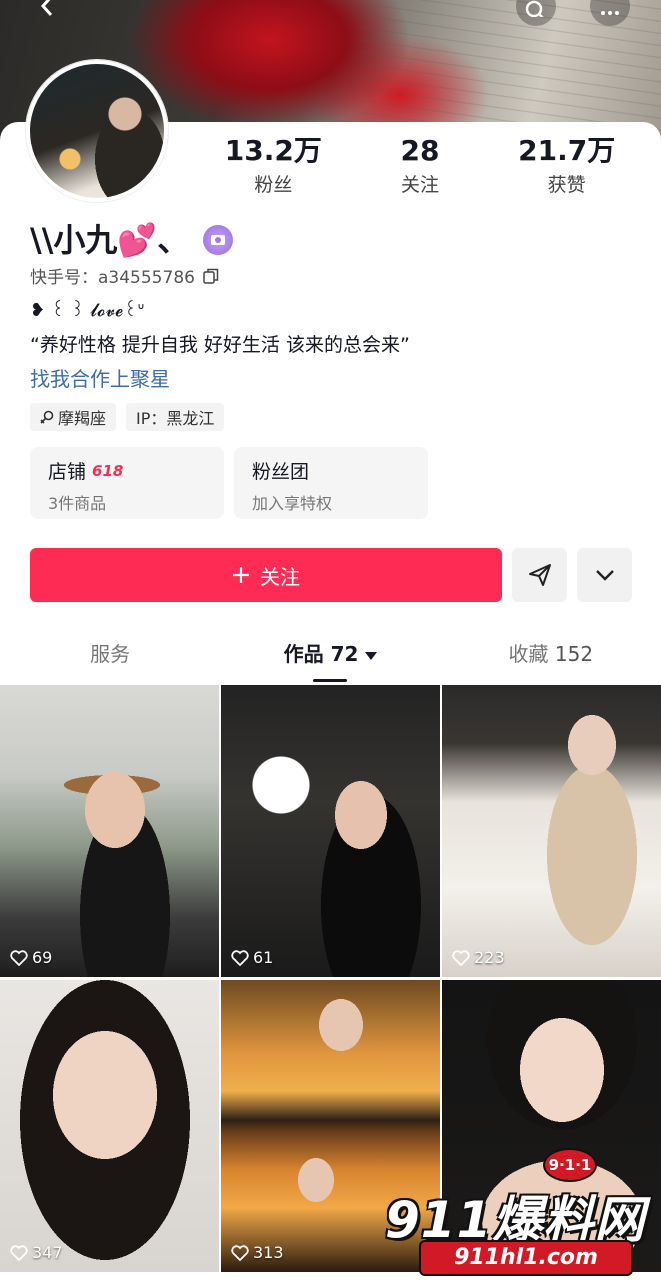 This screenshot has width=661, height=1280. I want to click on copy-icon, so click(211, 276).